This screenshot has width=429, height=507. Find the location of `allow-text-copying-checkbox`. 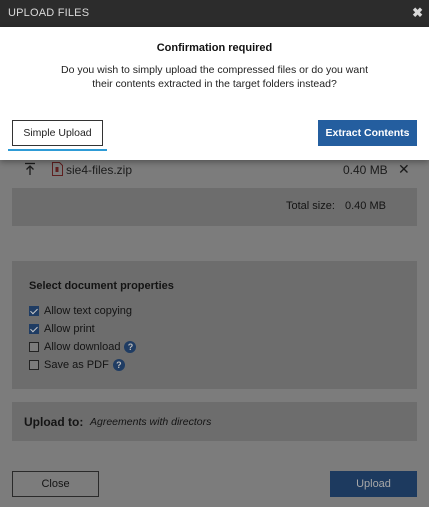

allow-text-copying-checkbox is located at coordinates (34, 311).